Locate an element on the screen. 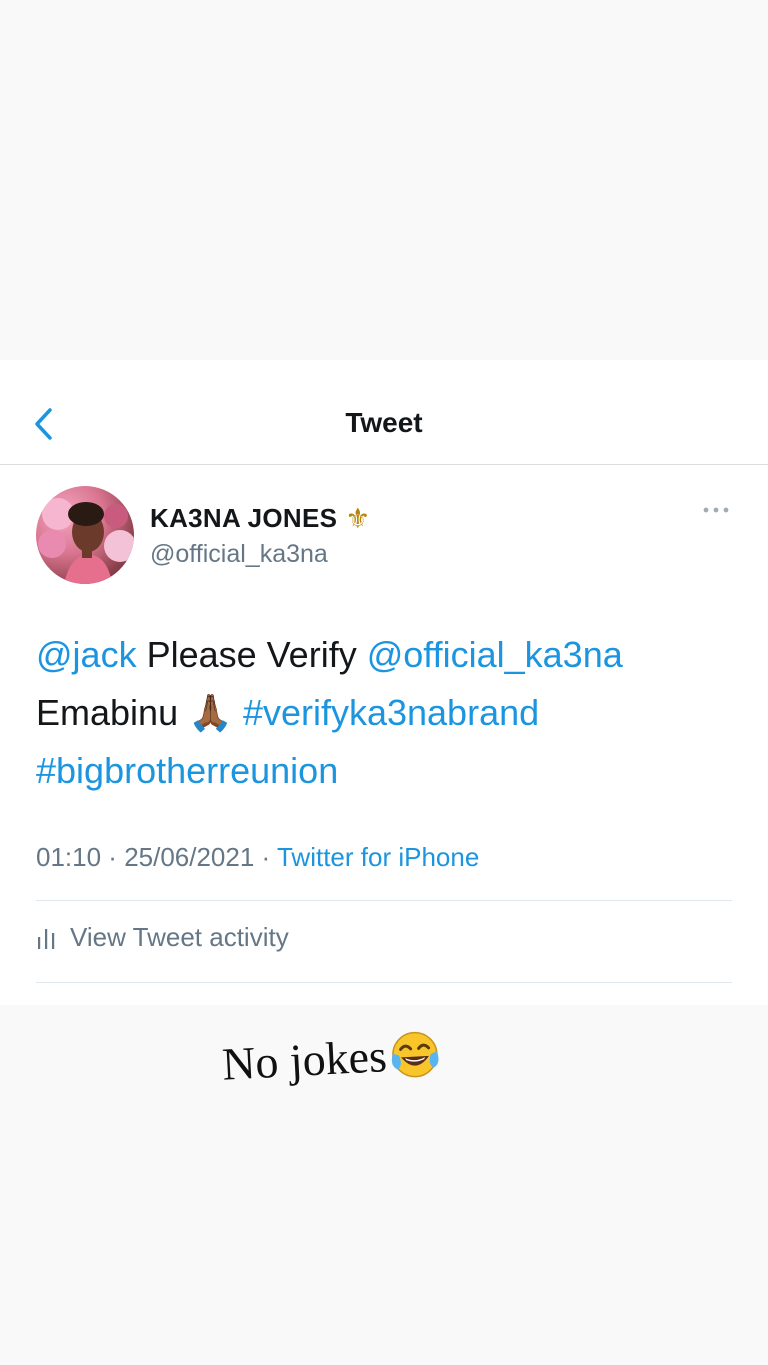 The width and height of the screenshot is (768, 1365). tweet-source-link: Twitter for iPhone is located at coordinates (378, 857).